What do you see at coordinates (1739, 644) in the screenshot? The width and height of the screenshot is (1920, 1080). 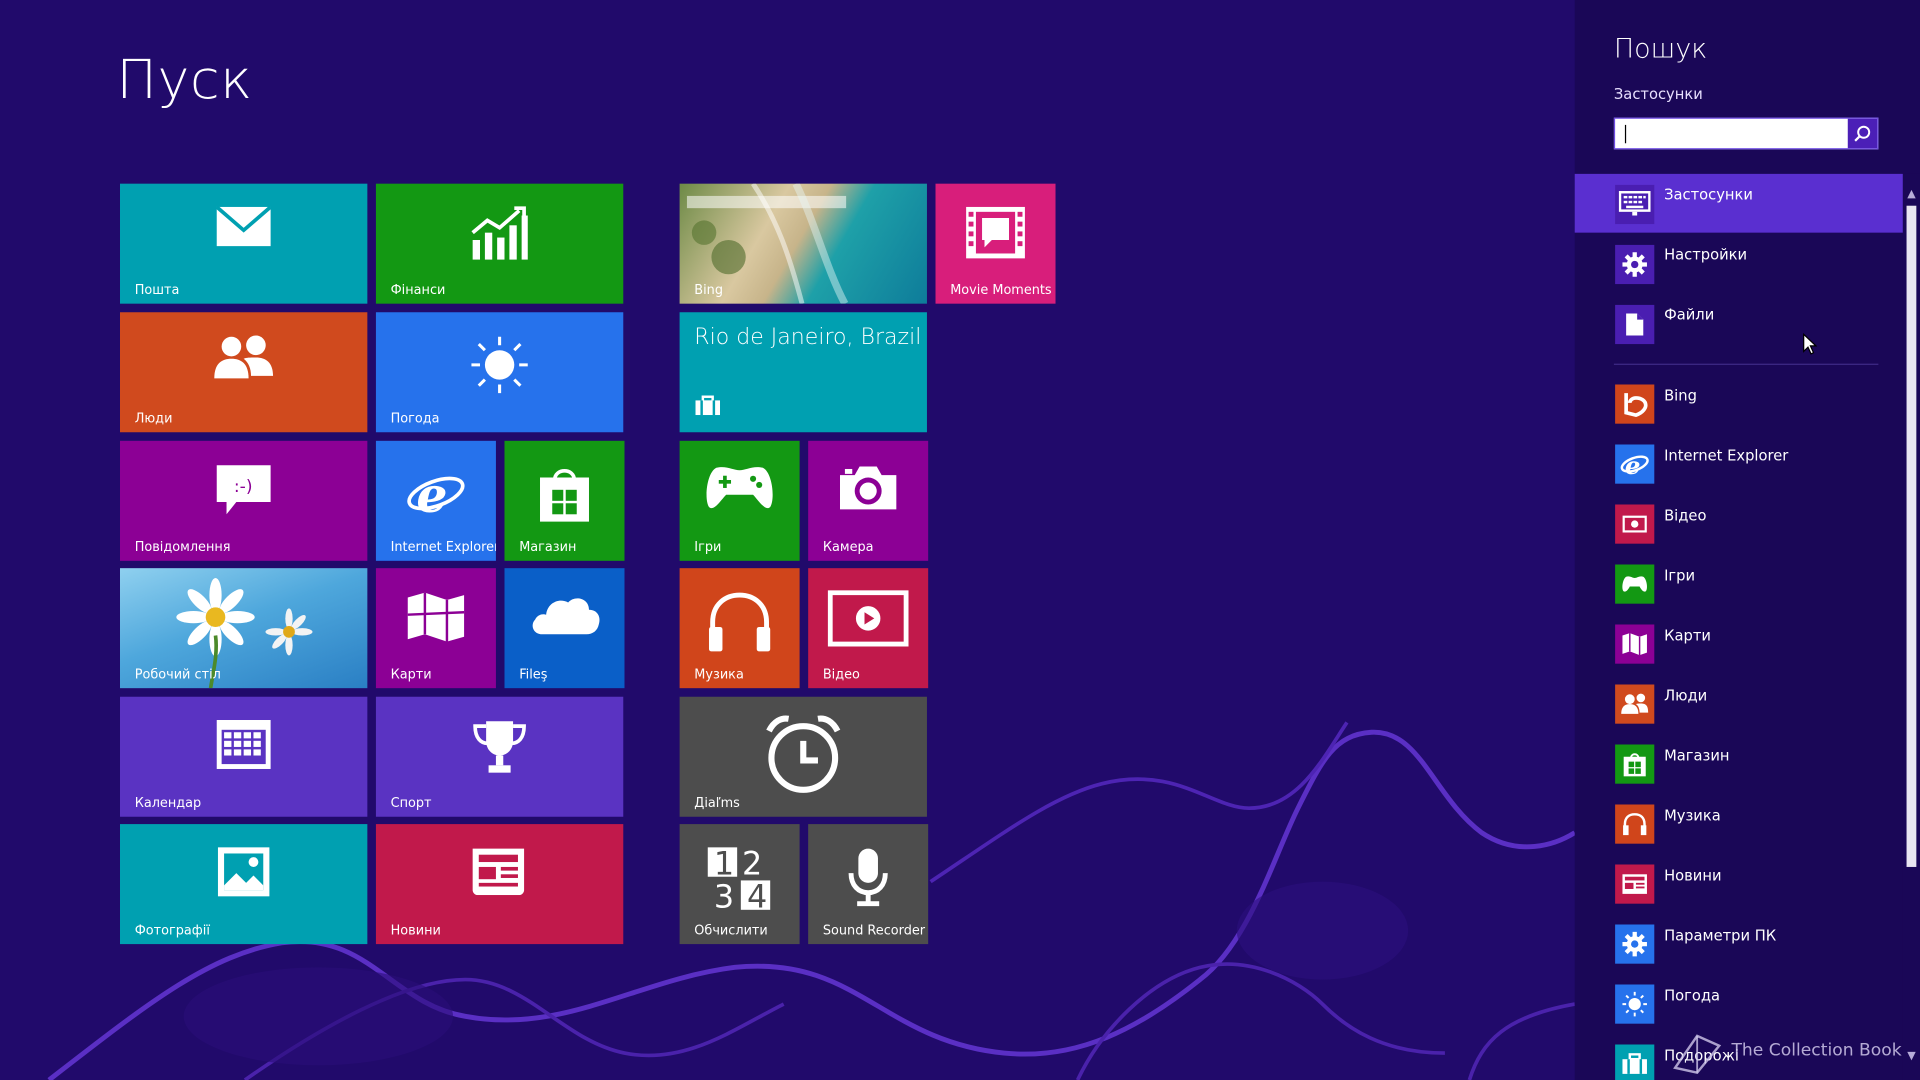 I see `app-result-maps: Карти` at bounding box center [1739, 644].